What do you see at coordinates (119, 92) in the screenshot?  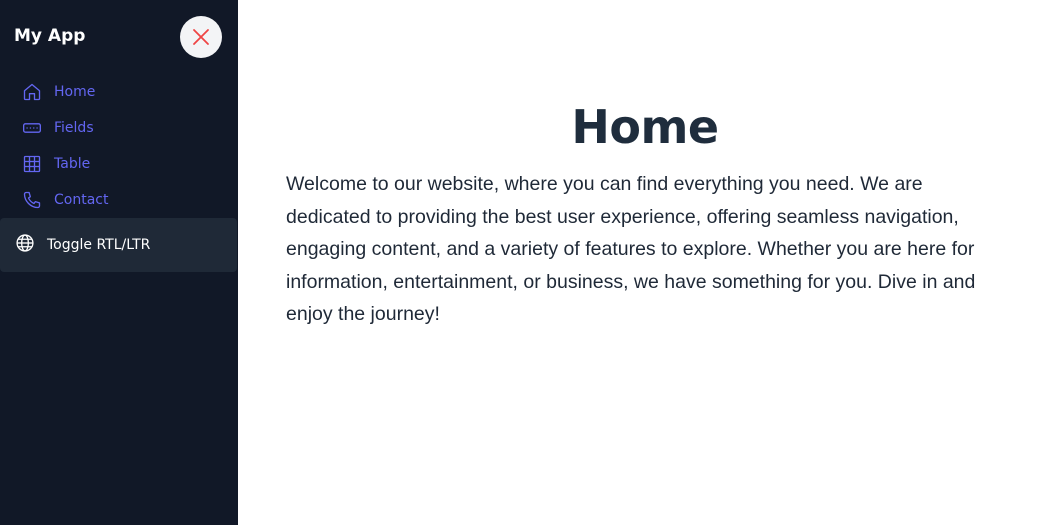 I see `sidebar-item-home: Home` at bounding box center [119, 92].